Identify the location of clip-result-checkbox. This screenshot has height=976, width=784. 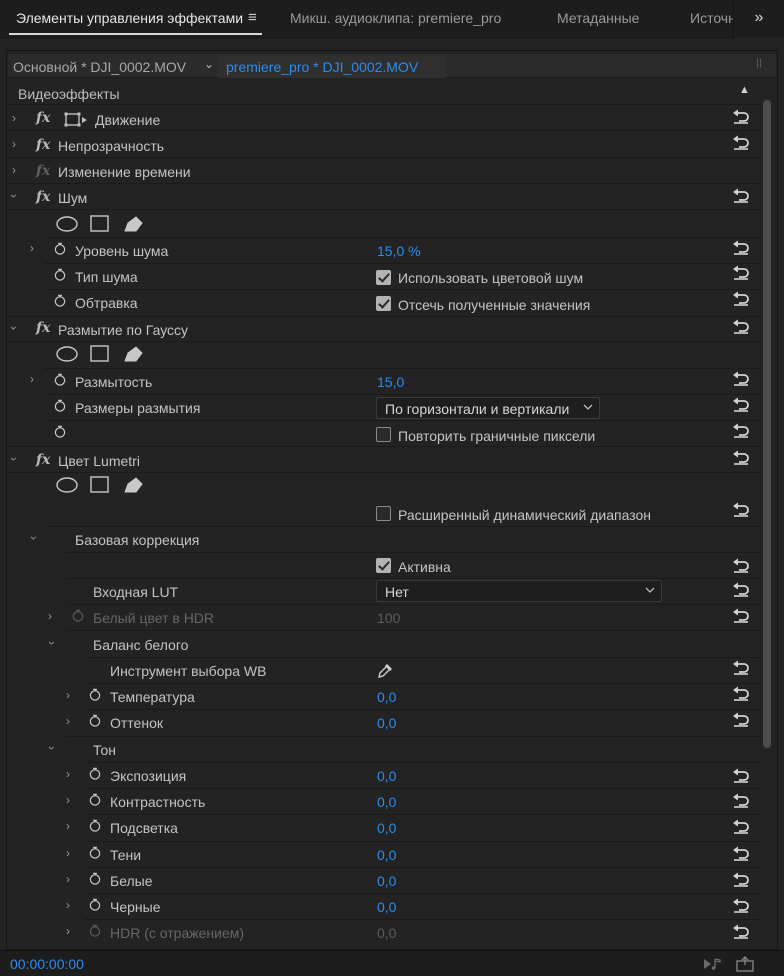
(383, 303).